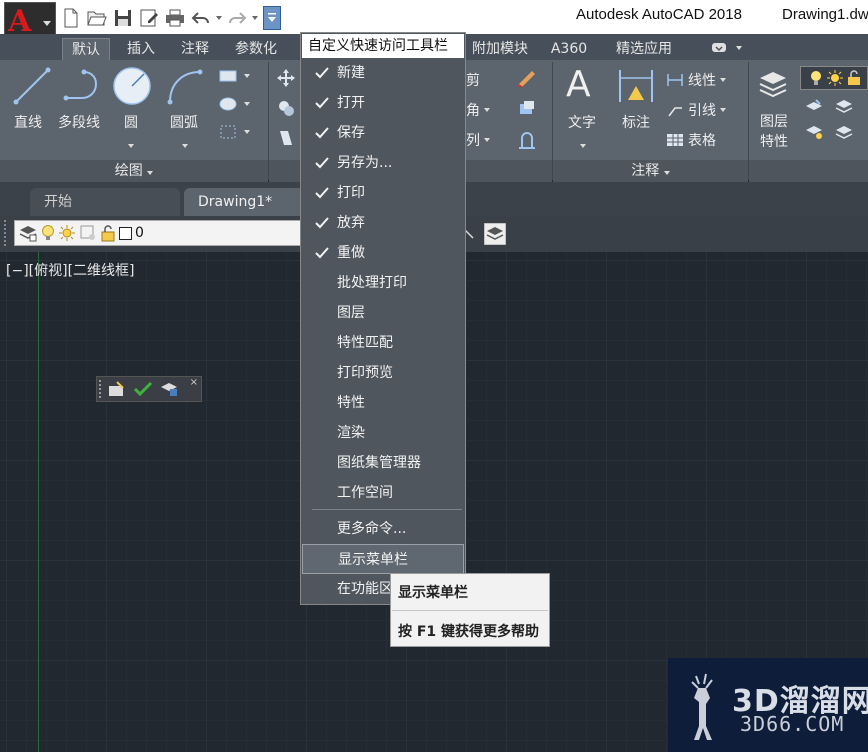 The width and height of the screenshot is (868, 752). I want to click on menu-item-save: 保存, so click(383, 133).